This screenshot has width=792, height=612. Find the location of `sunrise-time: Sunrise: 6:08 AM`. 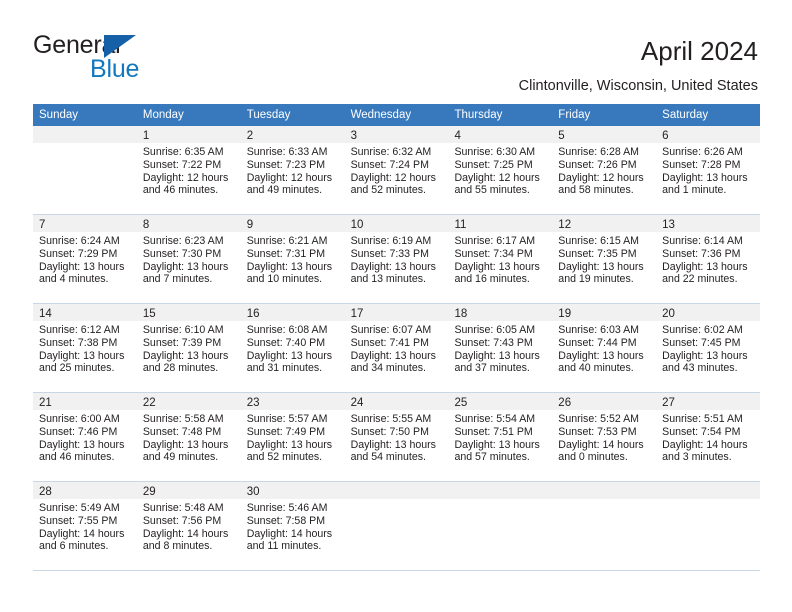

sunrise-time: Sunrise: 6:08 AM is located at coordinates (287, 330).